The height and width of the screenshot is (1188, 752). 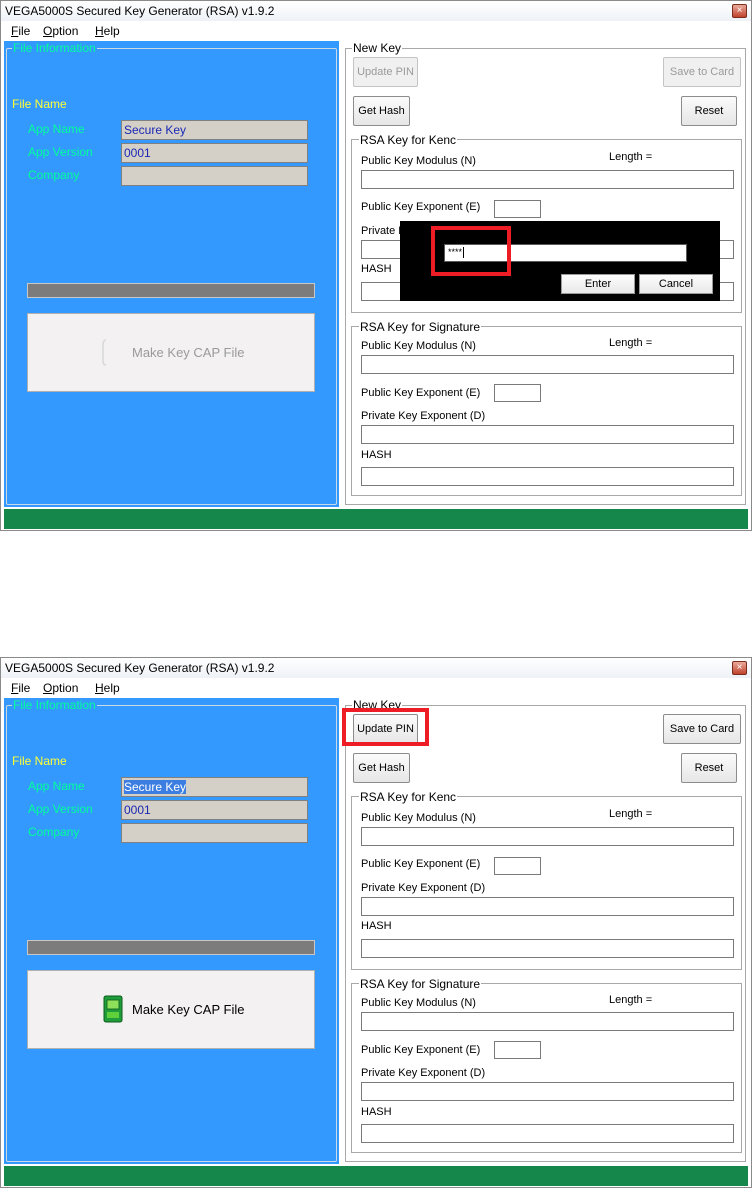 I want to click on new-key-legend: New Key, so click(x=377, y=48).